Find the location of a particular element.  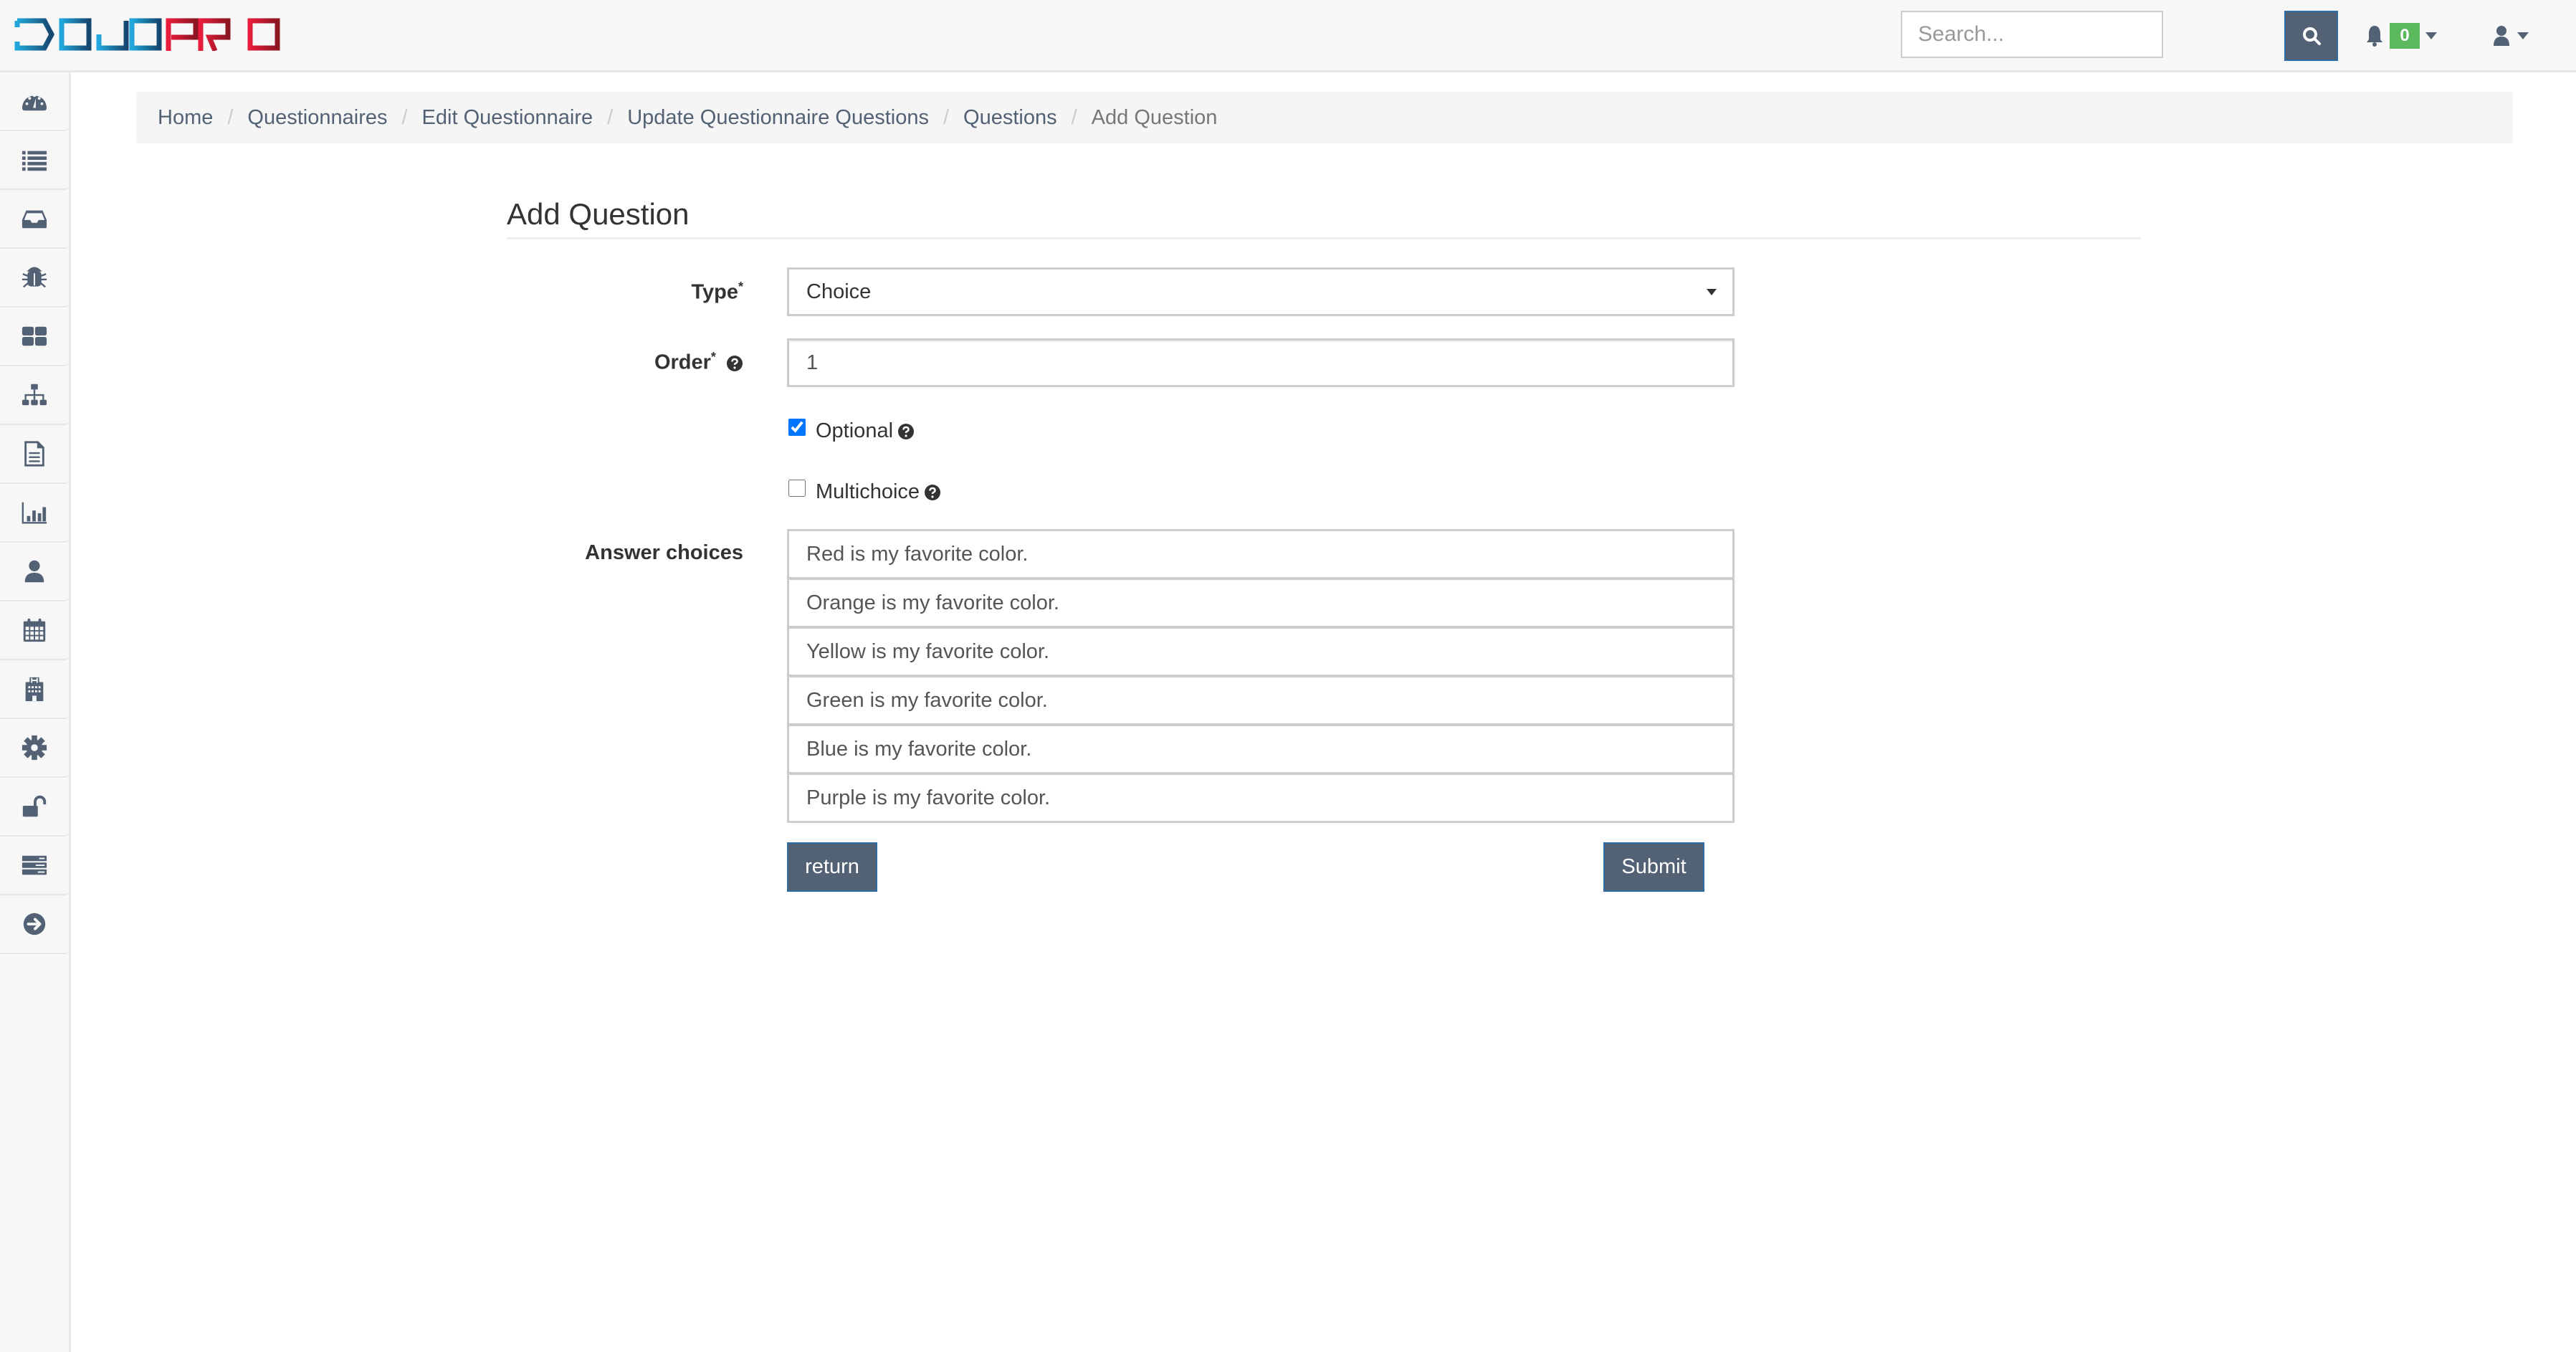

order-input is located at coordinates (1261, 362).